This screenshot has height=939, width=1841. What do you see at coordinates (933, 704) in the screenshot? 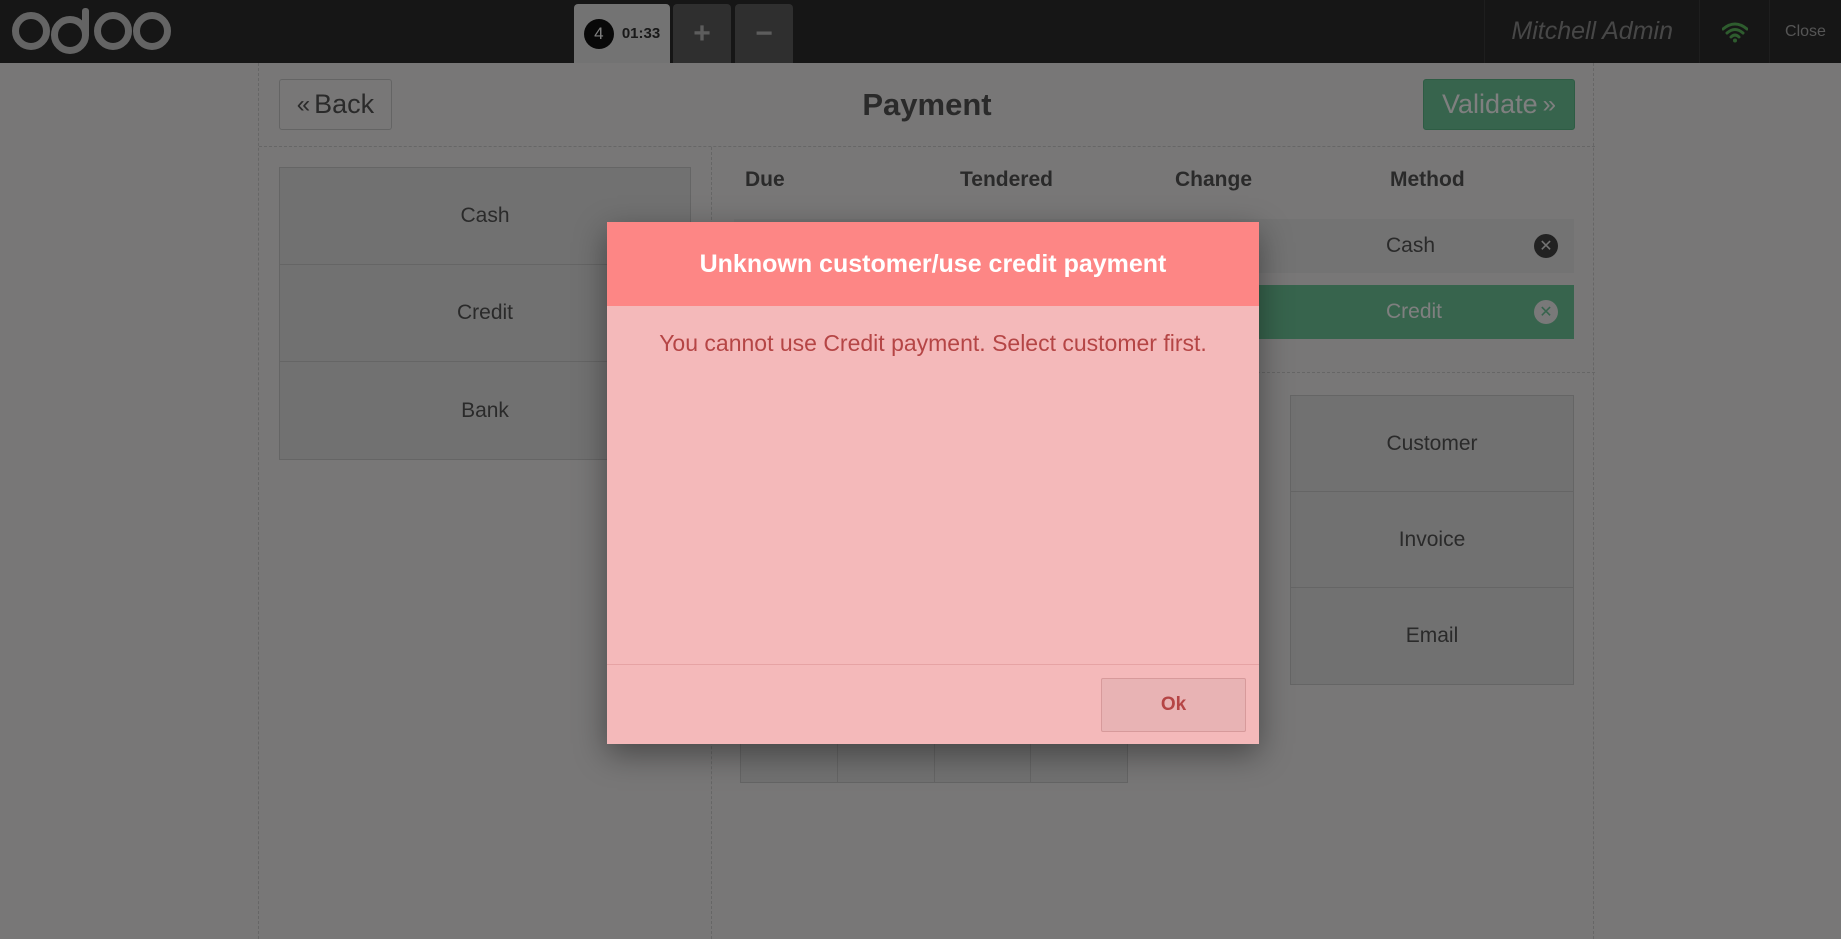
I see `dialog-footer: Ok` at bounding box center [933, 704].